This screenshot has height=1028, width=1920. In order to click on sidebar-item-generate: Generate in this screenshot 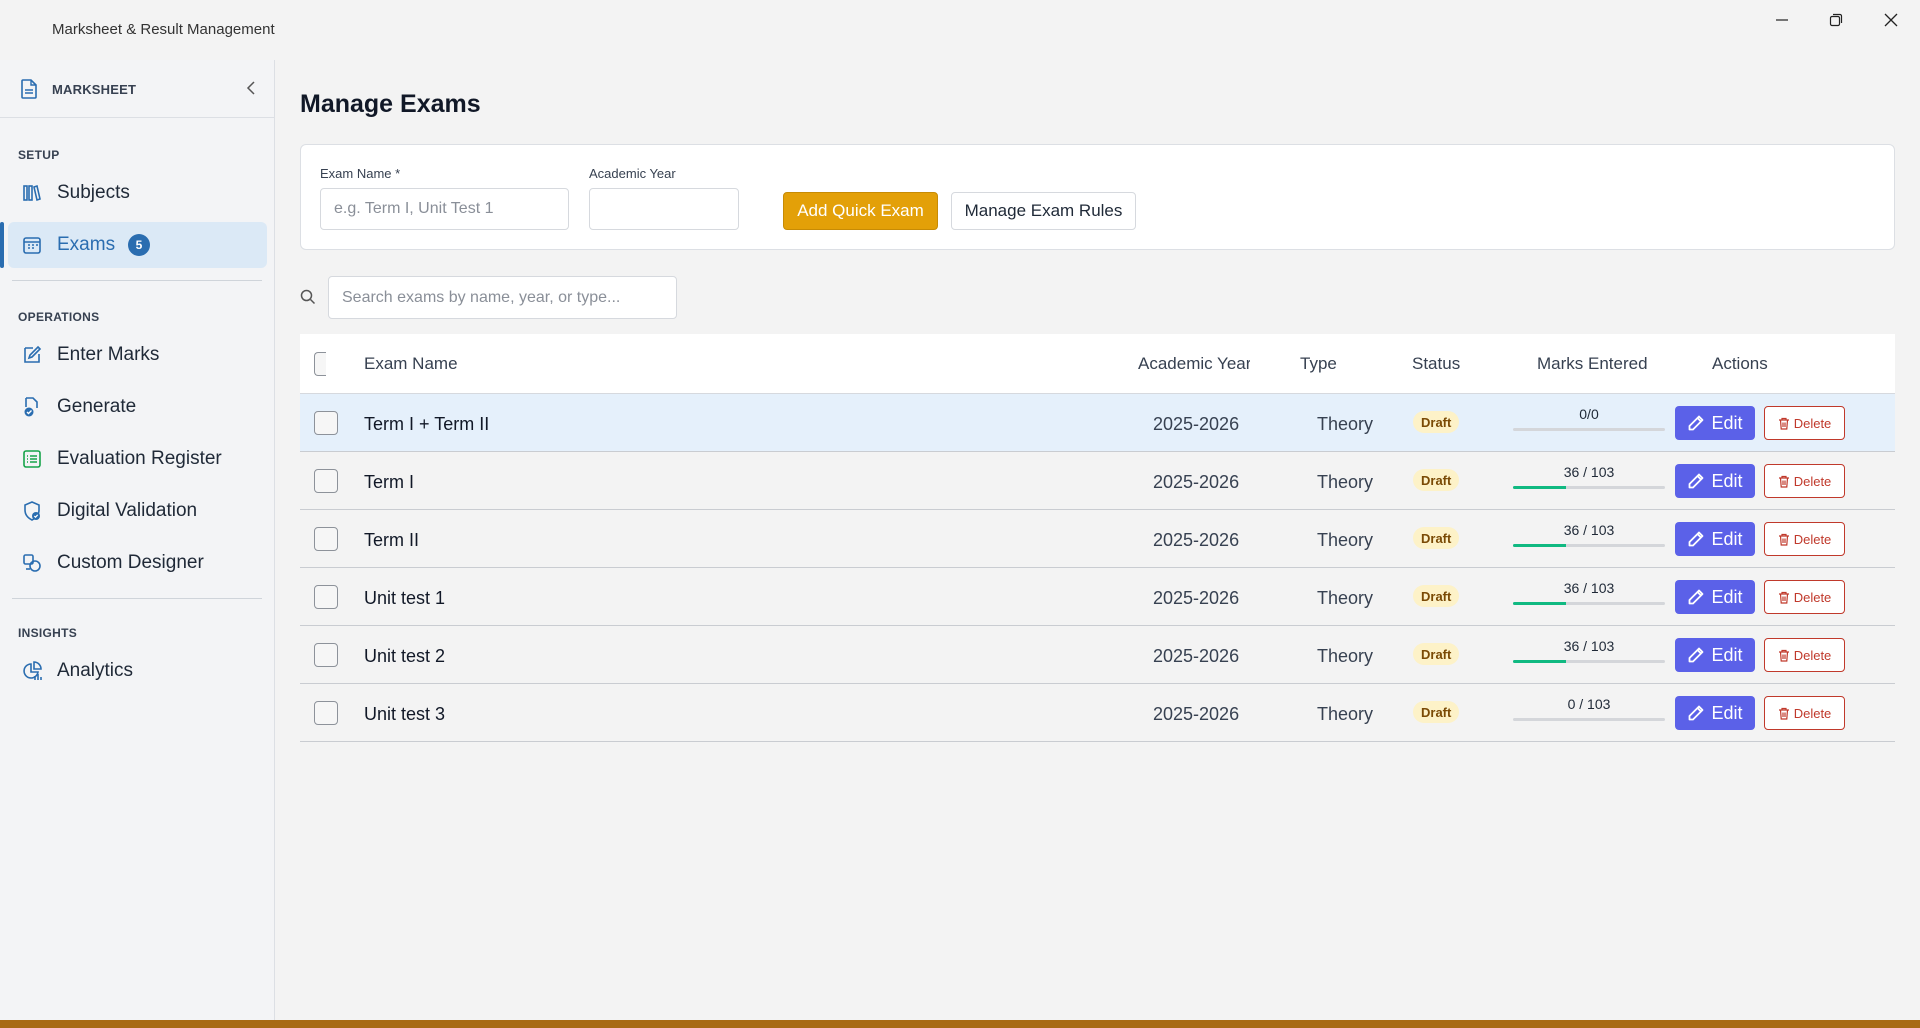, I will do `click(137, 407)`.